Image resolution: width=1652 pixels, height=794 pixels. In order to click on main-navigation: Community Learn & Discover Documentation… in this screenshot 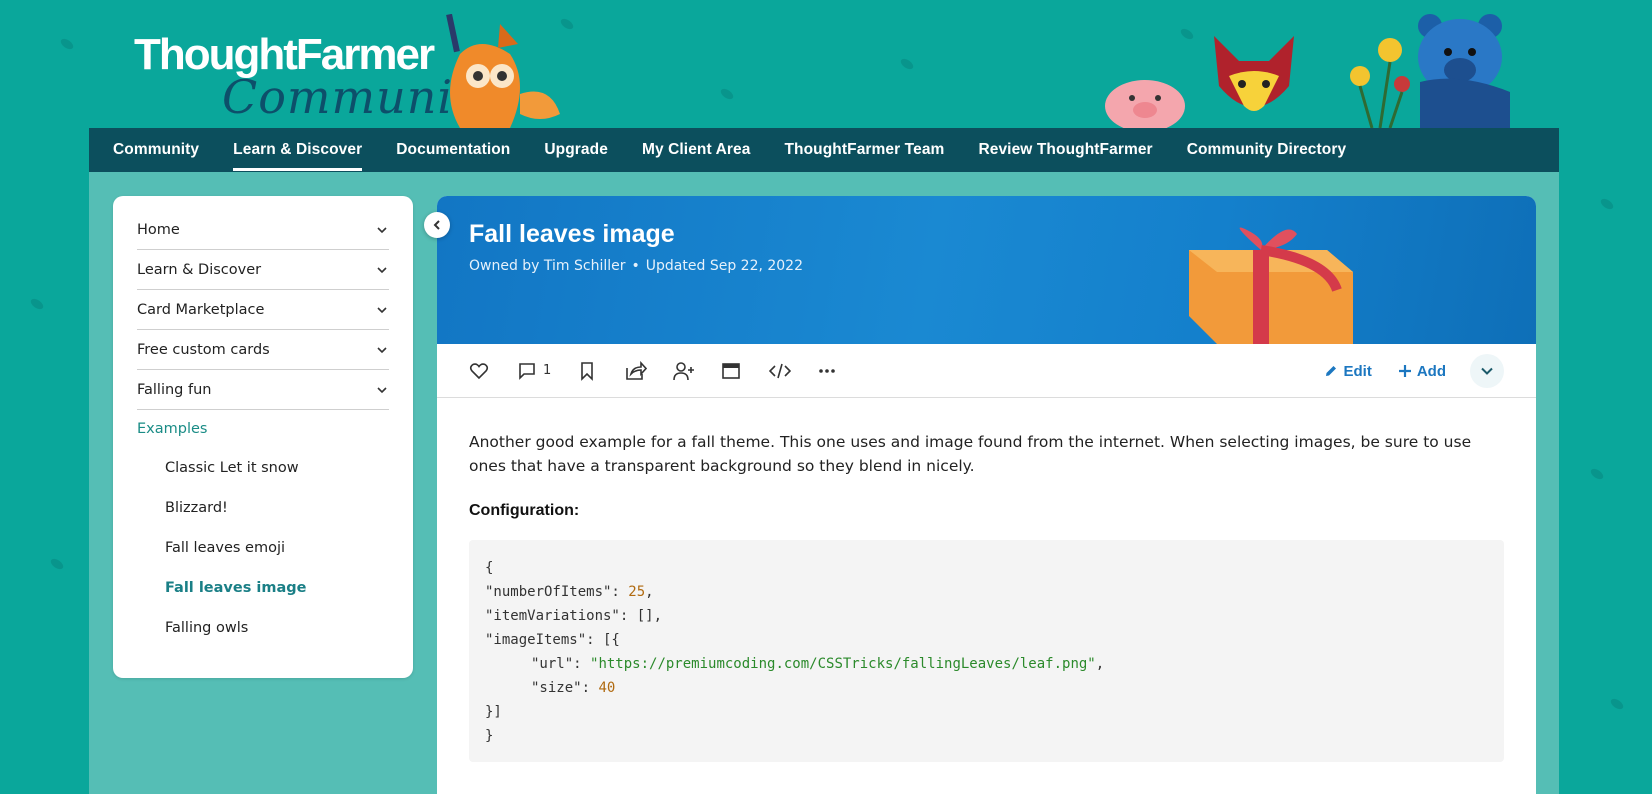, I will do `click(824, 150)`.